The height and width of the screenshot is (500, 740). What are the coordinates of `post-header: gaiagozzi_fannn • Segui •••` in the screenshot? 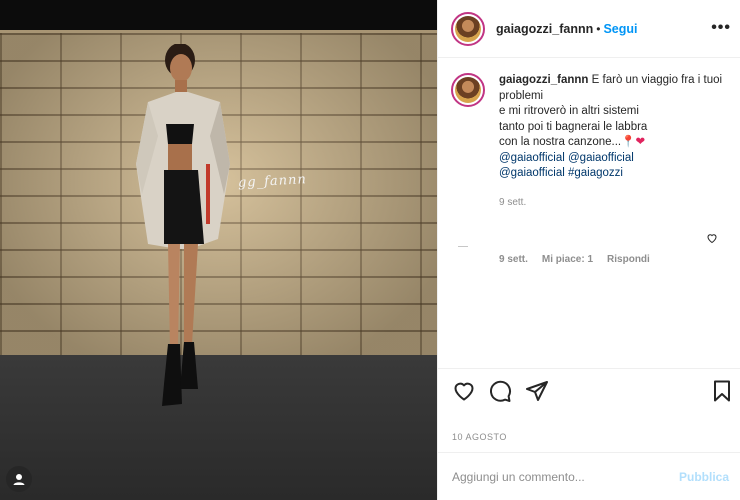 It's located at (589, 29).